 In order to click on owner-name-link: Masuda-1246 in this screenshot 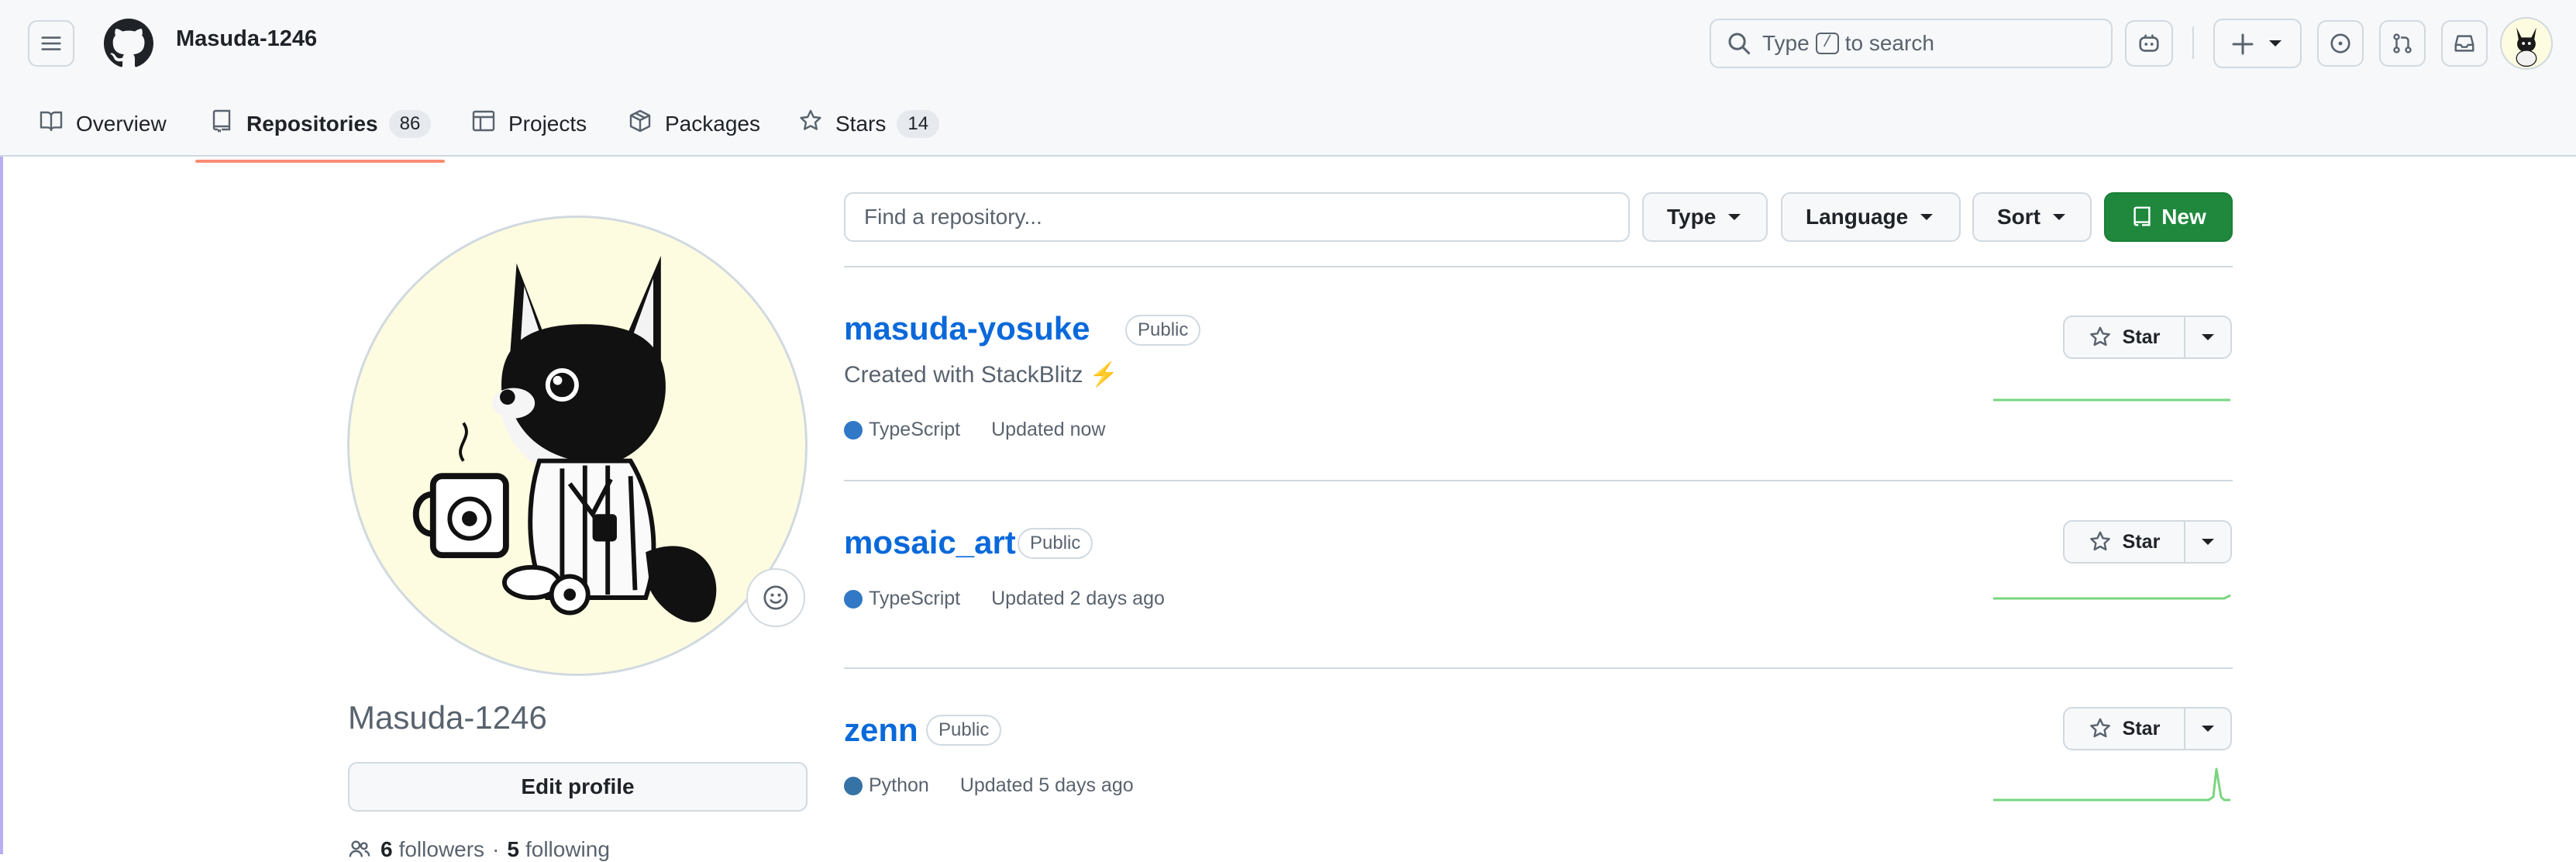, I will do `click(246, 39)`.